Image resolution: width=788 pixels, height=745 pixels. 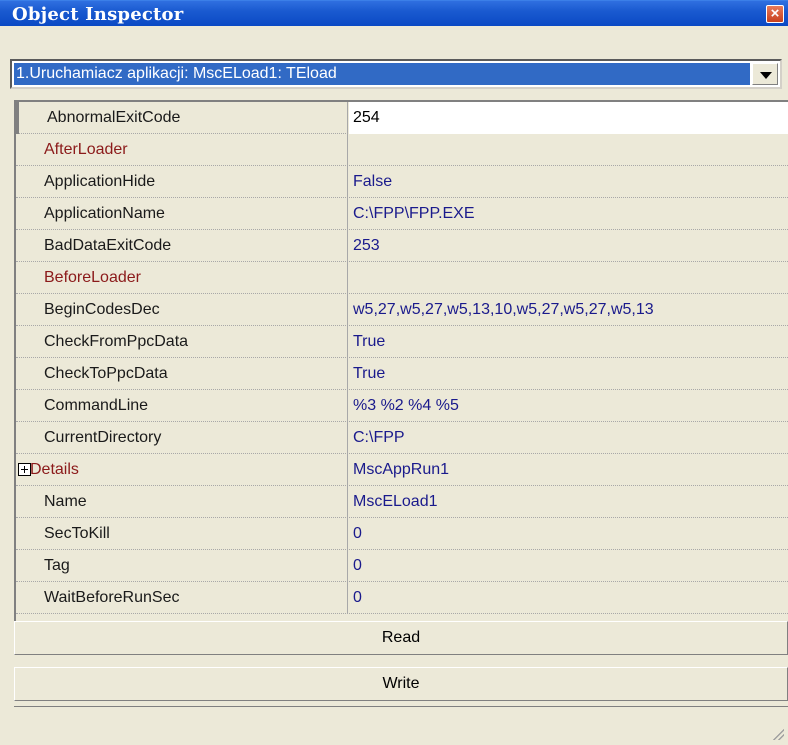 I want to click on property-name: AbnormalExitCode, so click(x=182, y=118).